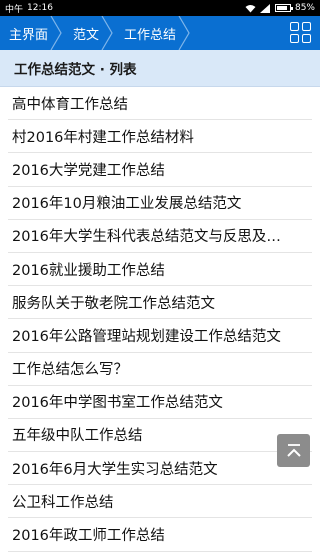 The image size is (320, 552). I want to click on battery-icon, so click(283, 8).